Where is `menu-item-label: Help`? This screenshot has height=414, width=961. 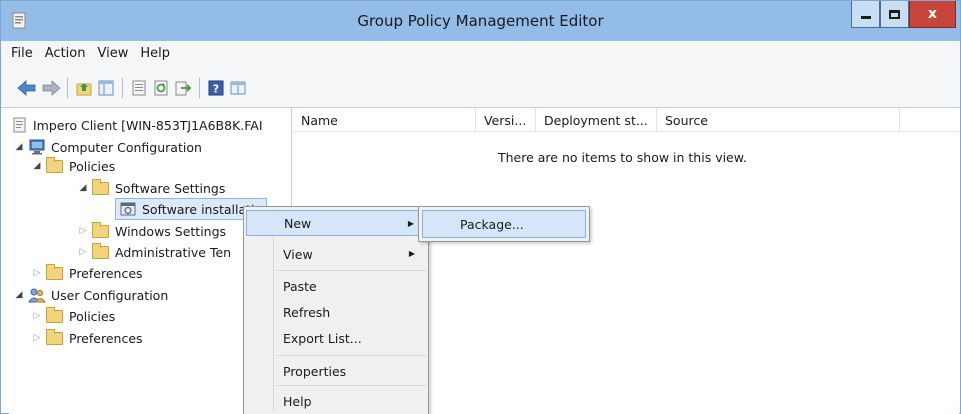
menu-item-label: Help is located at coordinates (297, 401).